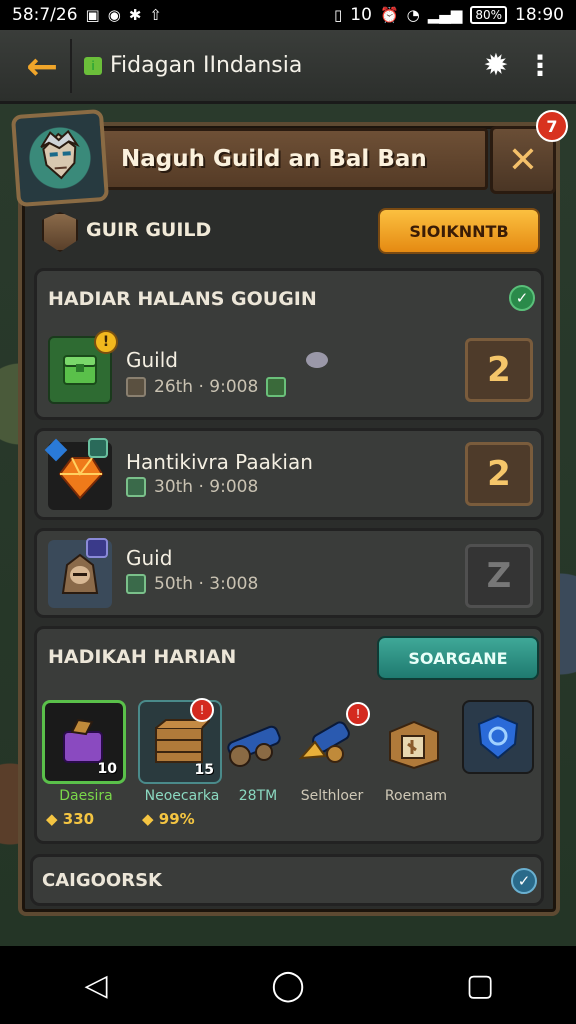 The height and width of the screenshot is (1024, 576). I want to click on rewards-heading: HADIAR HALANS GOUGIN, so click(182, 299).